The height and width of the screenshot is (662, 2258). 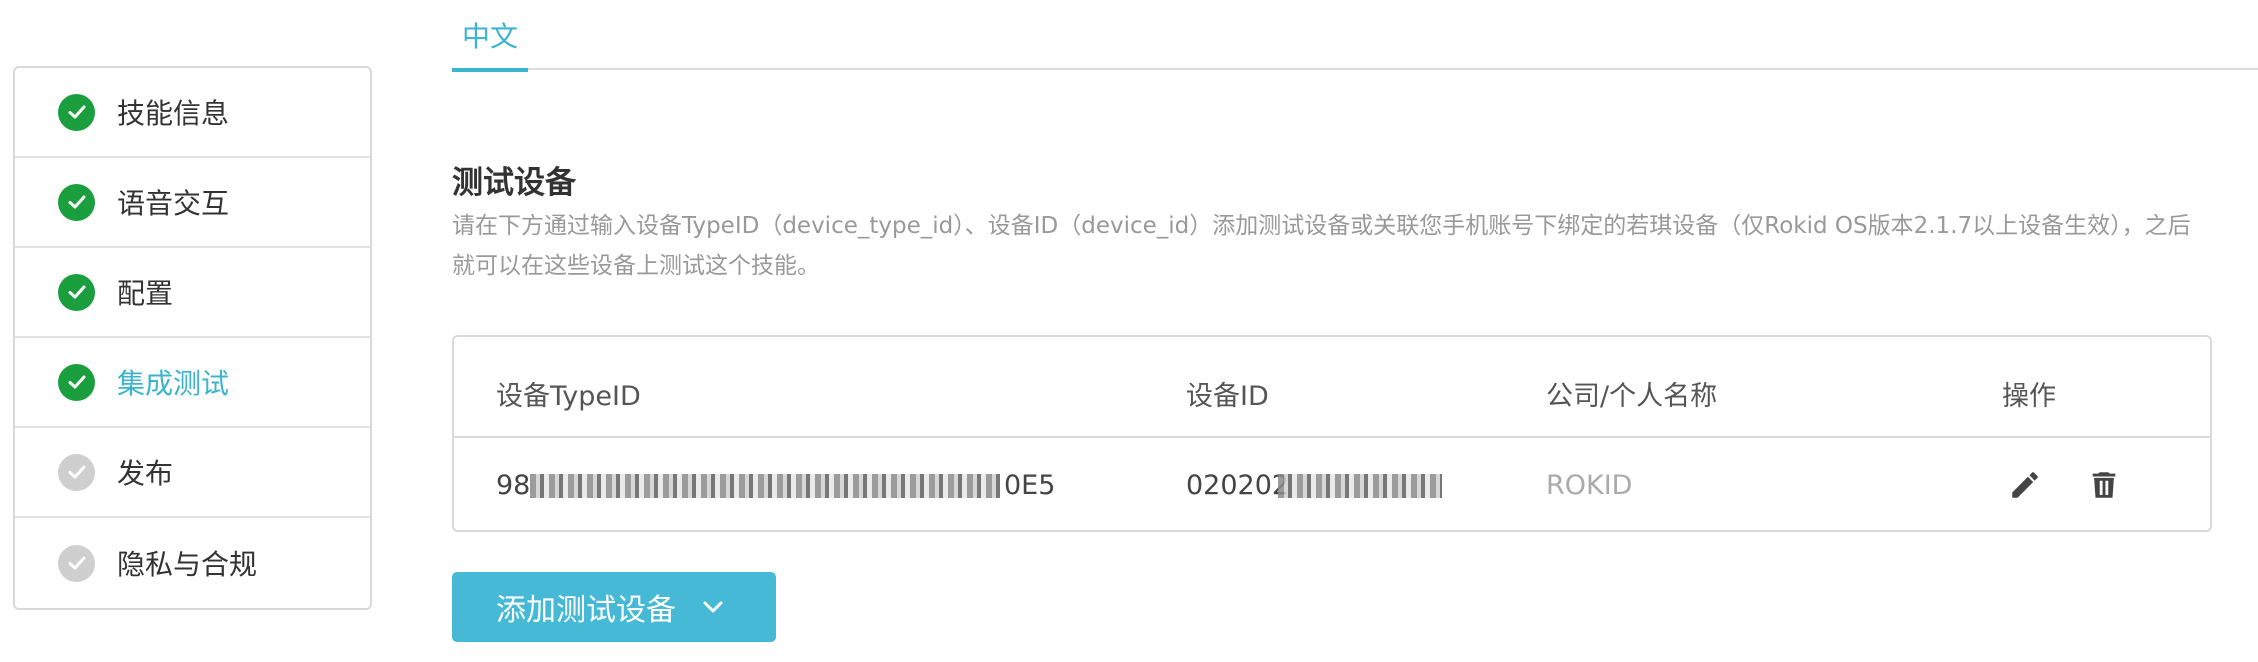 What do you see at coordinates (173, 383) in the screenshot?
I see `step-label: 集成测试` at bounding box center [173, 383].